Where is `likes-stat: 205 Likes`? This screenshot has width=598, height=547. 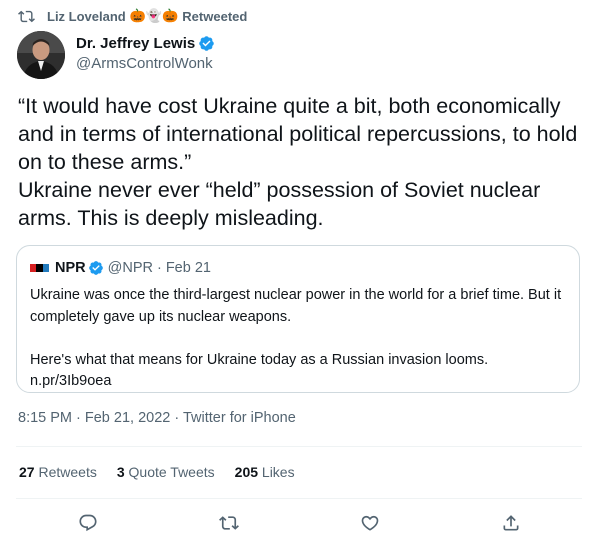 likes-stat: 205 Likes is located at coordinates (265, 472).